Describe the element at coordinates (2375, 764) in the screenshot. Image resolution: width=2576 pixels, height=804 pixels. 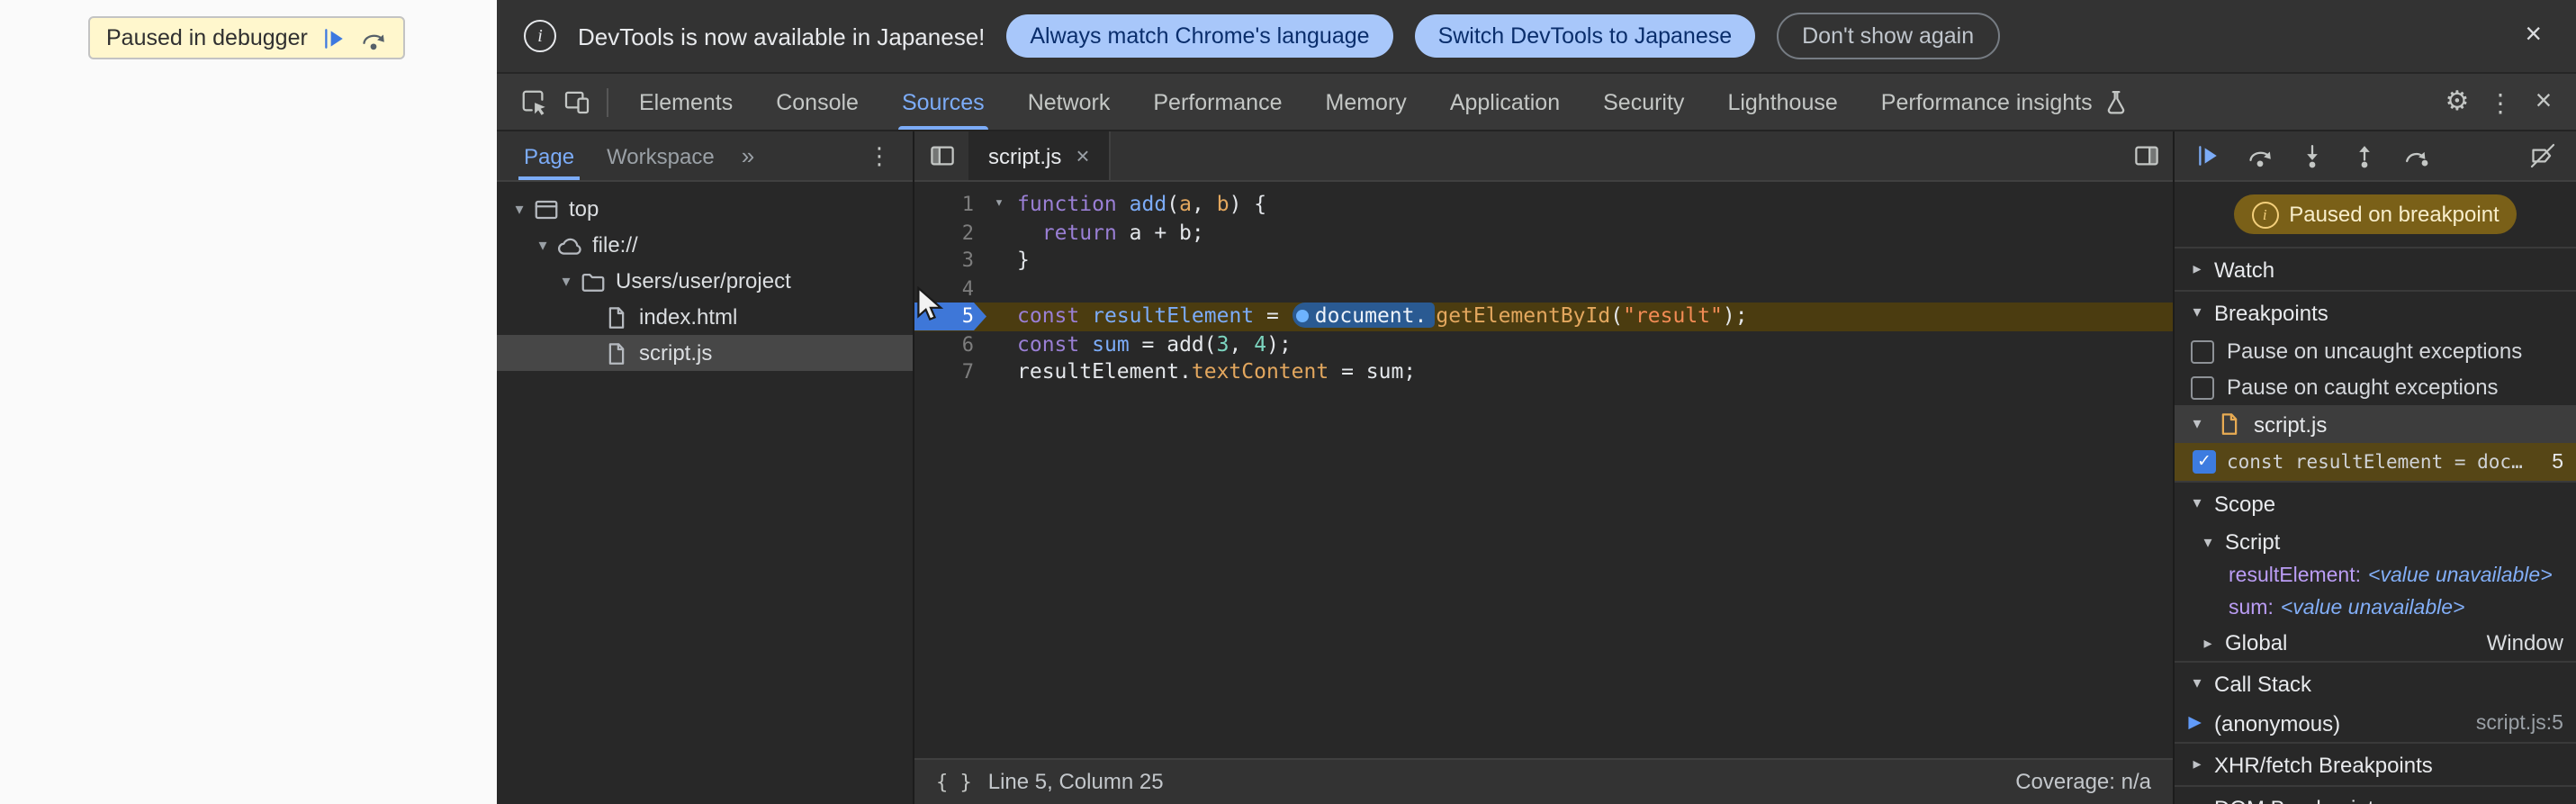
I see `xhr-breakpoints-header: ▸ XHR/fetch Breakpoints` at that location.